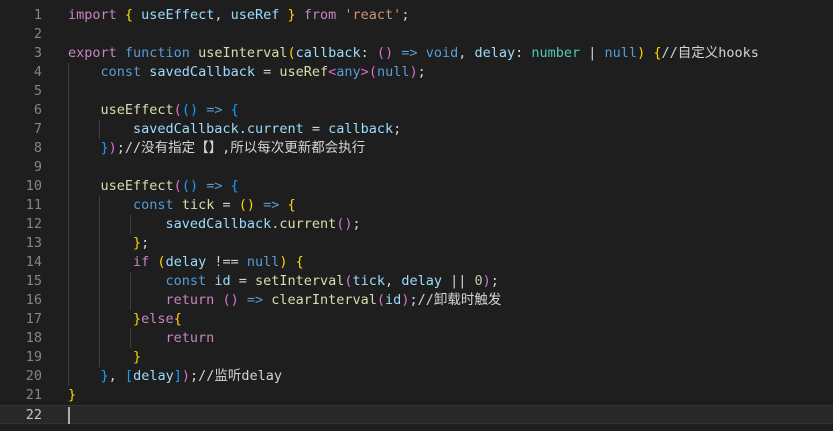 The height and width of the screenshot is (431, 833). I want to click on line-content: return, so click(141, 338).